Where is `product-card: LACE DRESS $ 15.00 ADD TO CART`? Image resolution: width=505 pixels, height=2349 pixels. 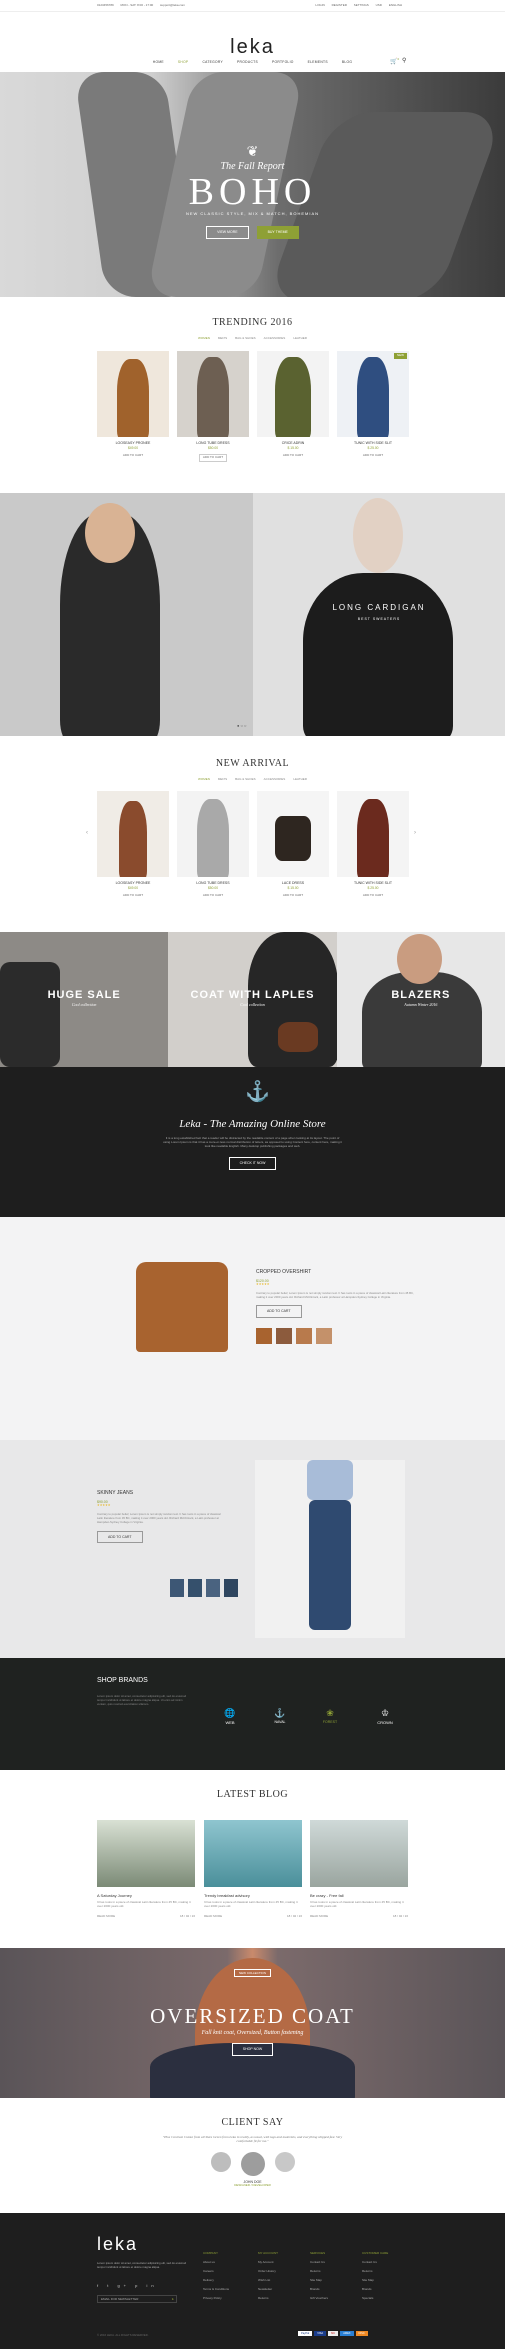
product-card: LACE DRESS $ 15.00 ADD TO CART is located at coordinates (293, 844).